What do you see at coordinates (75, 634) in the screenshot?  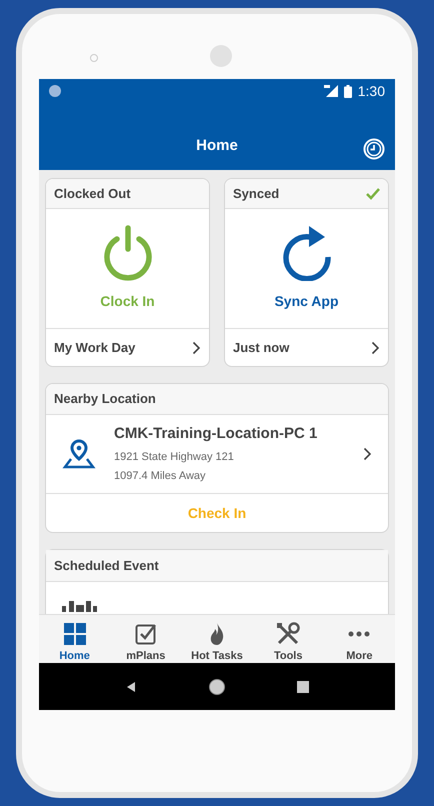 I see `grid-icon` at bounding box center [75, 634].